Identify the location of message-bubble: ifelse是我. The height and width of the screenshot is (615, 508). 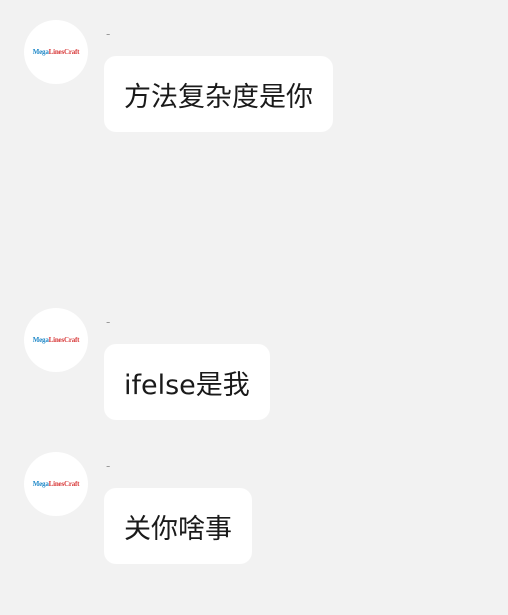
(187, 382).